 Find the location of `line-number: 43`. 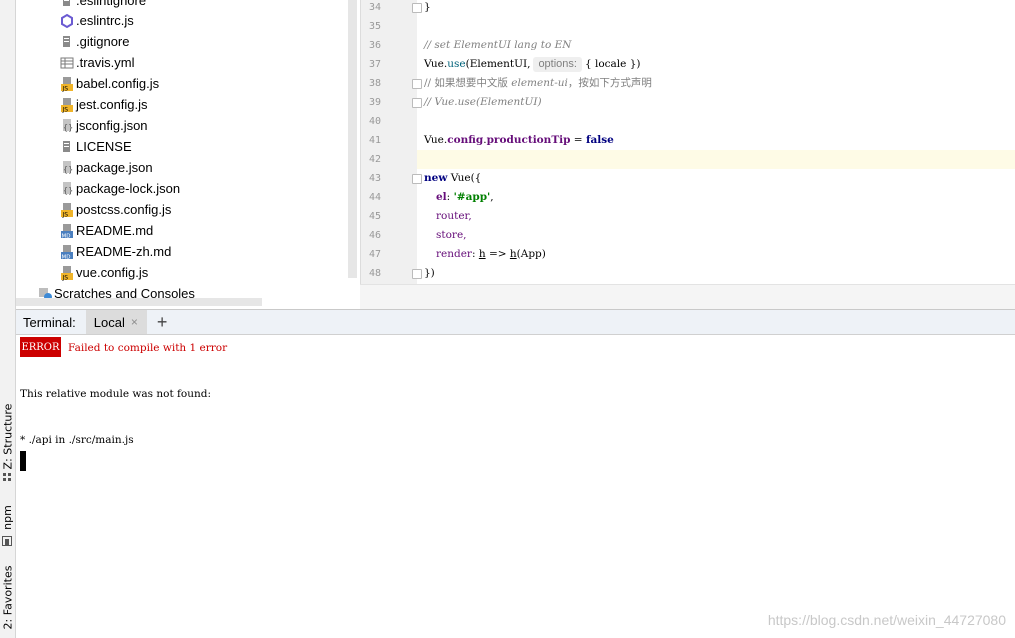

line-number: 43 is located at coordinates (374, 178).